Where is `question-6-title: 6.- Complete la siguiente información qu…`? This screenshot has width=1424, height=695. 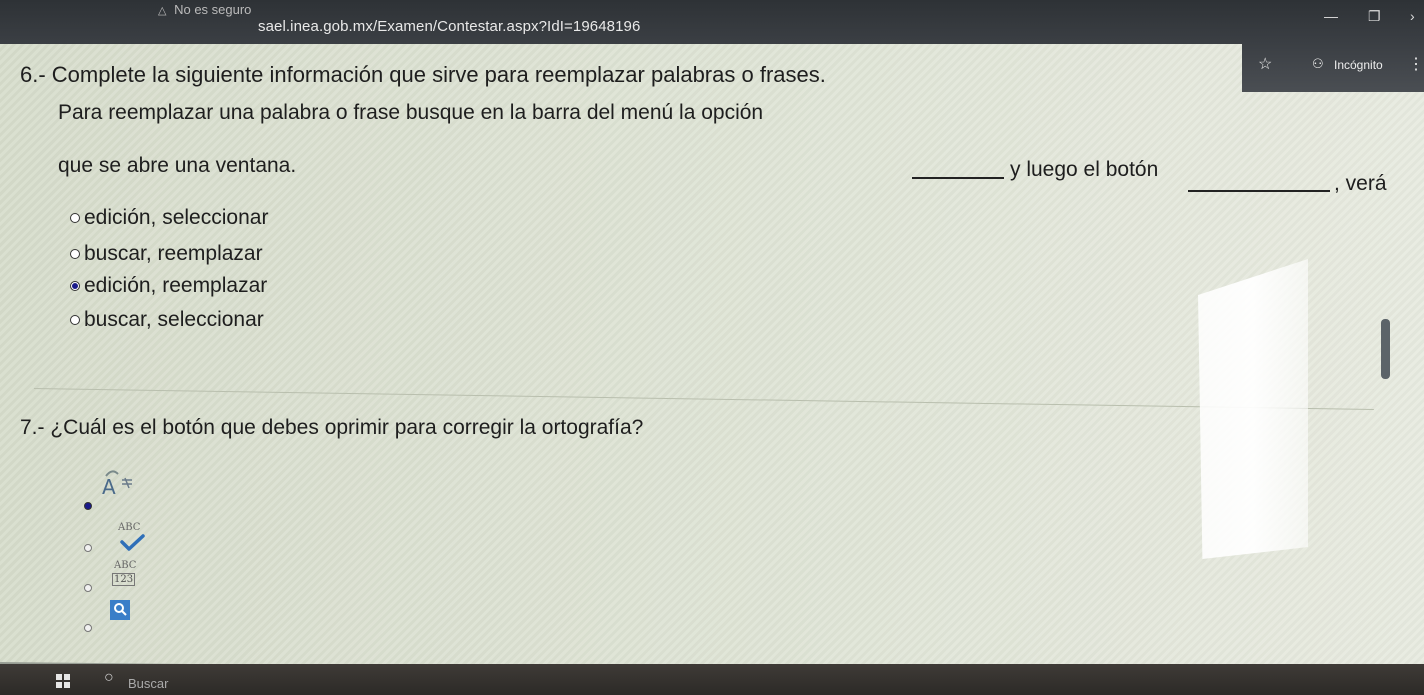 question-6-title: 6.- Complete la siguiente información qu… is located at coordinates (423, 74).